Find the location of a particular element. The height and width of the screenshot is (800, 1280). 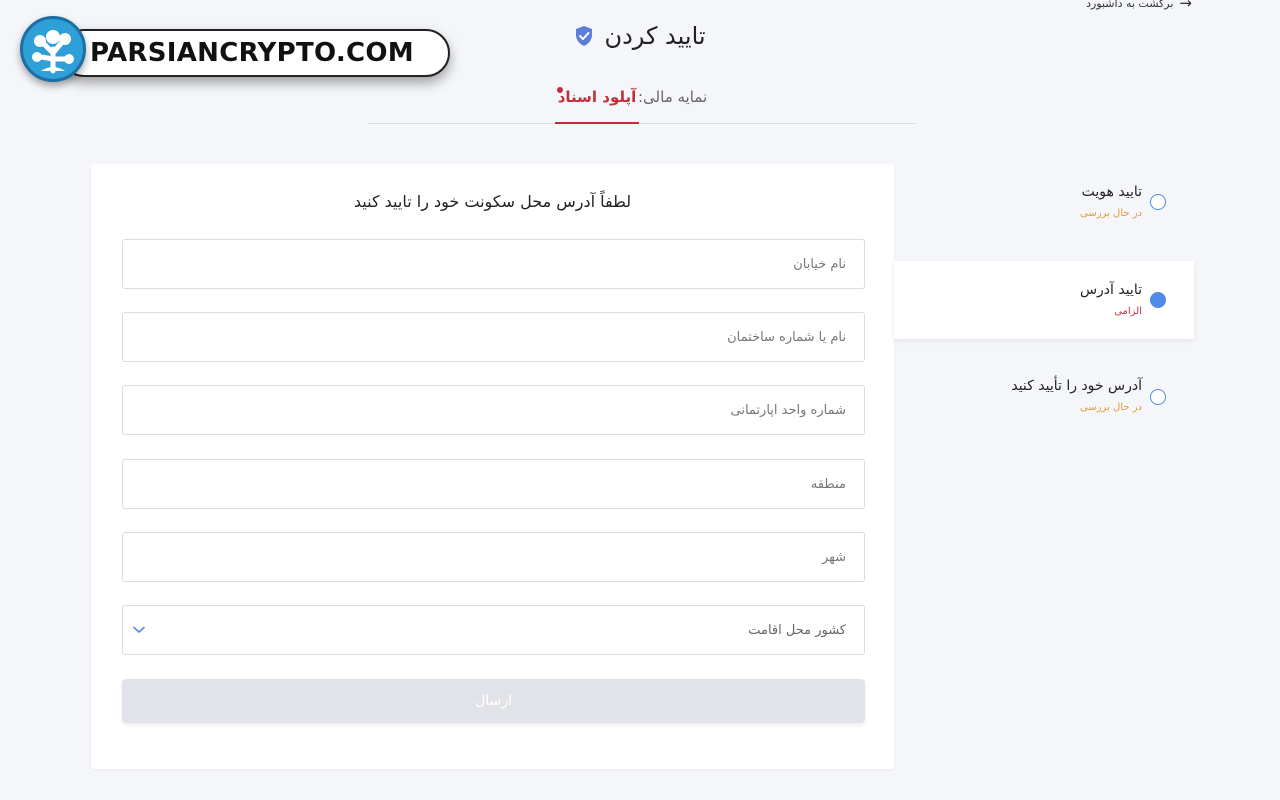

step-identity-verification: تایید هویت در حال بررسی is located at coordinates (1044, 203).